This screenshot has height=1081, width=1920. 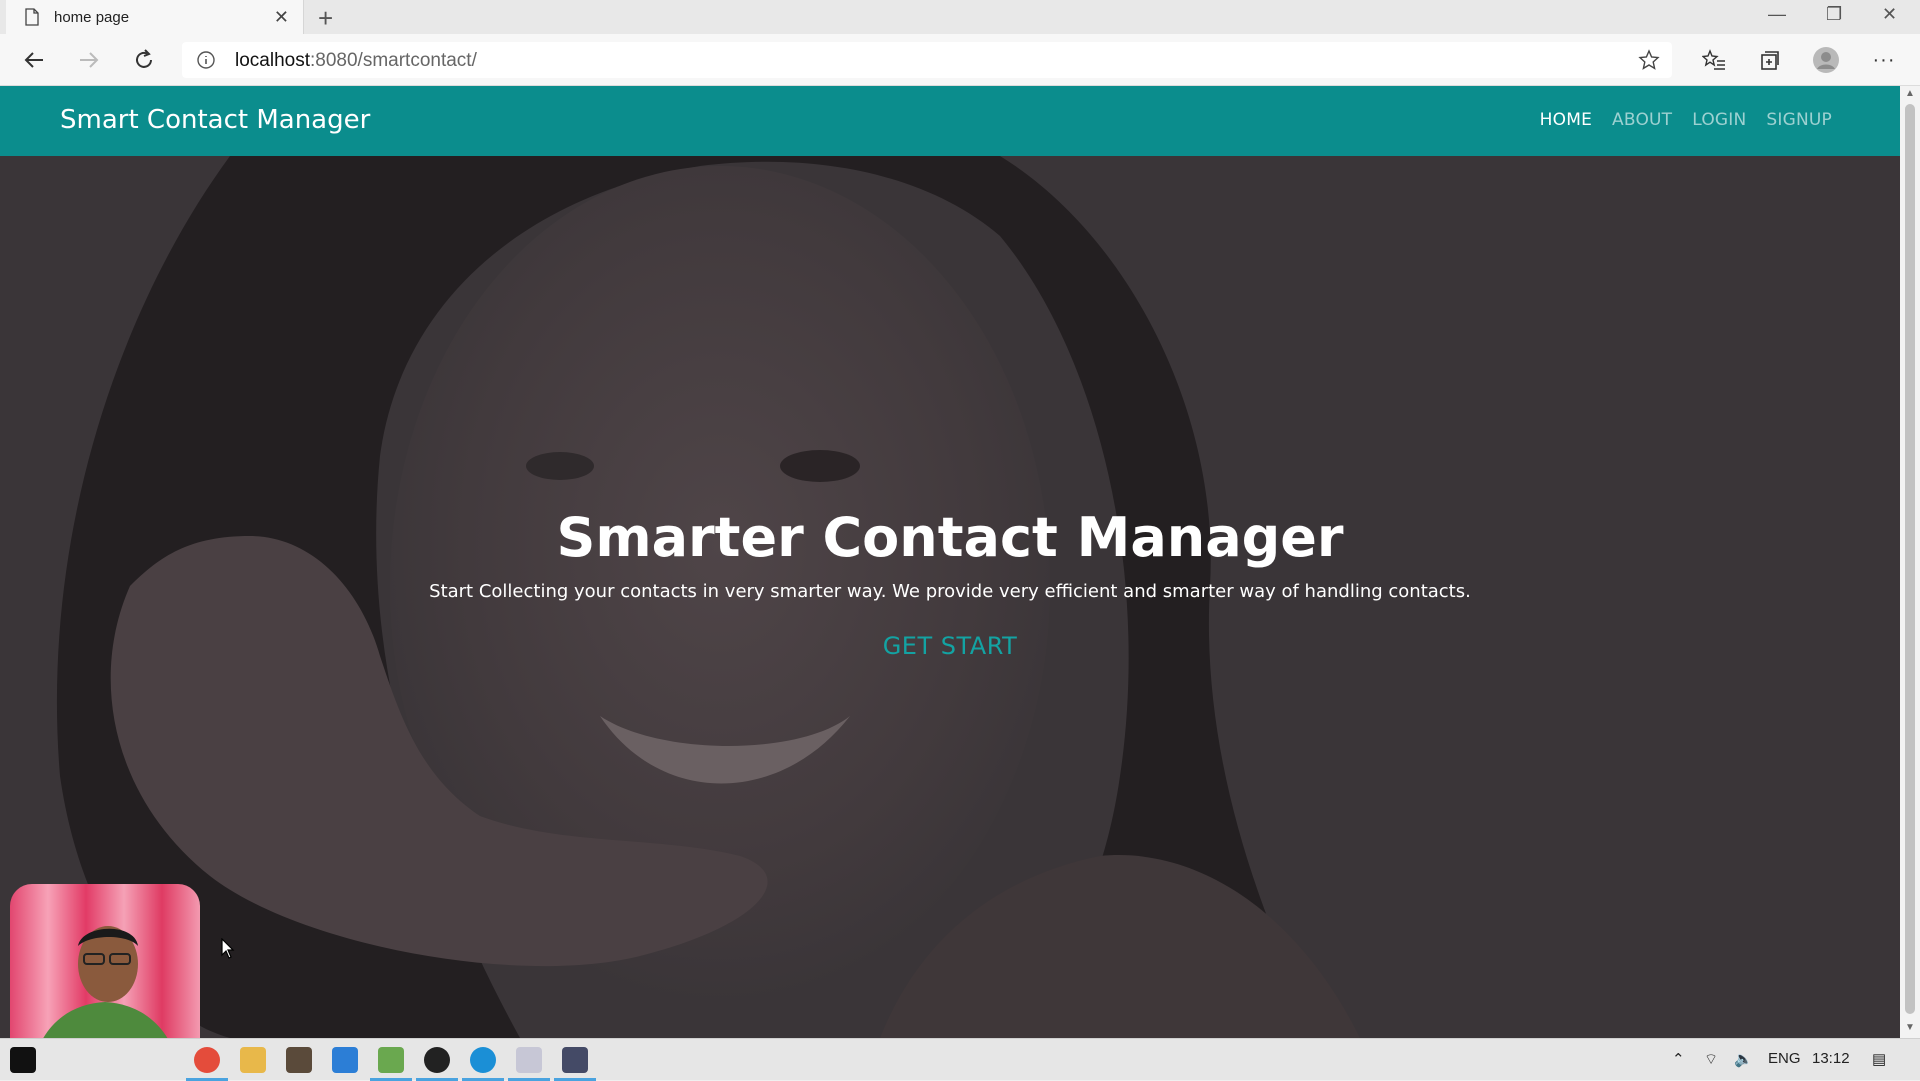 I want to click on forward-button, so click(x=89, y=60).